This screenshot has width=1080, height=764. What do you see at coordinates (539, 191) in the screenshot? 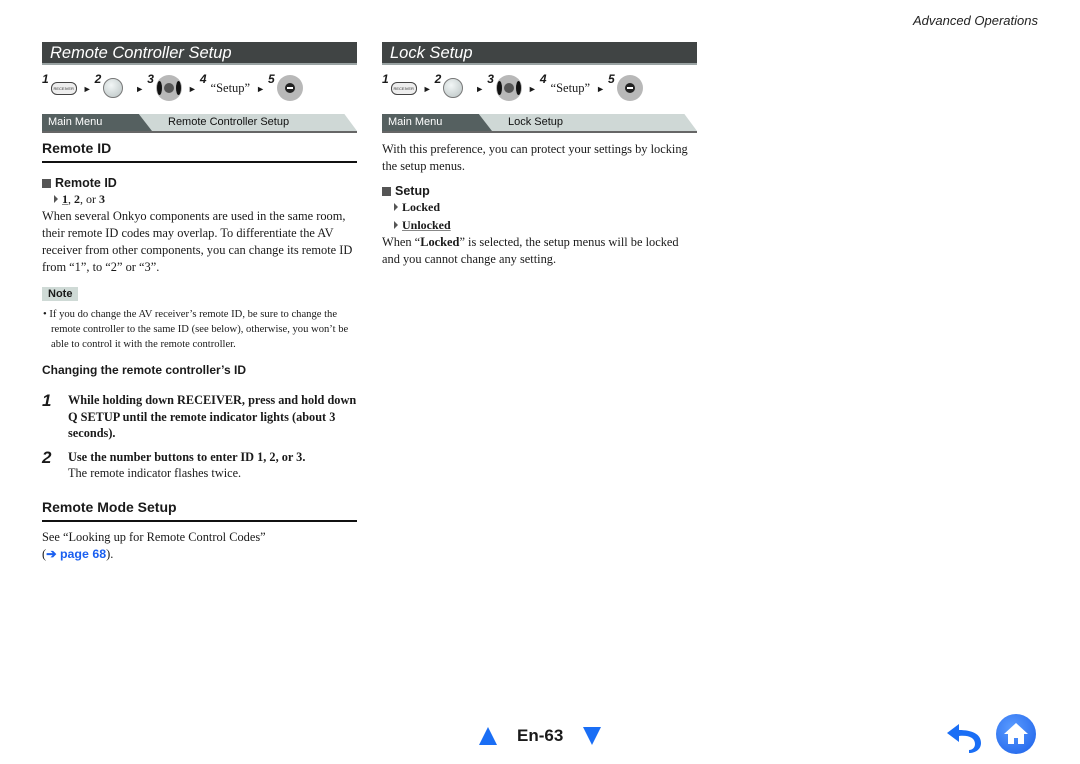
I see `setup-subheading: Setup` at bounding box center [539, 191].